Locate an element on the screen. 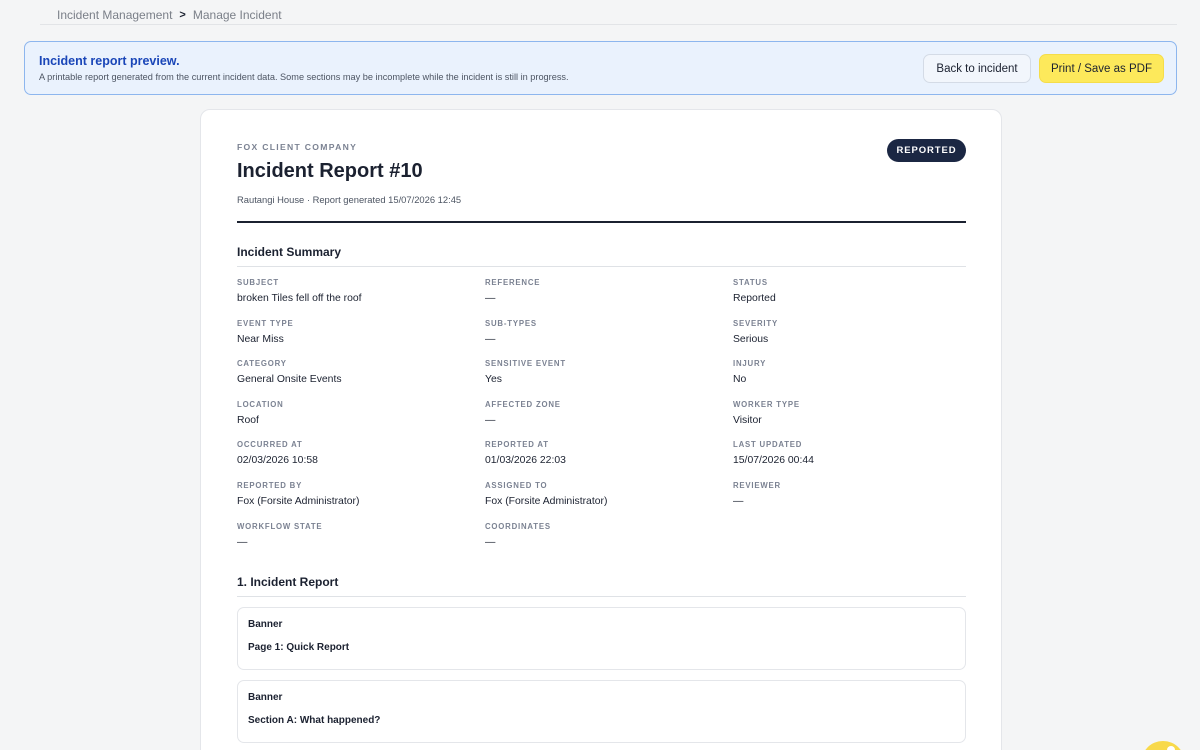 The image size is (1200, 750). field-label: REPORTED AT is located at coordinates (517, 445).